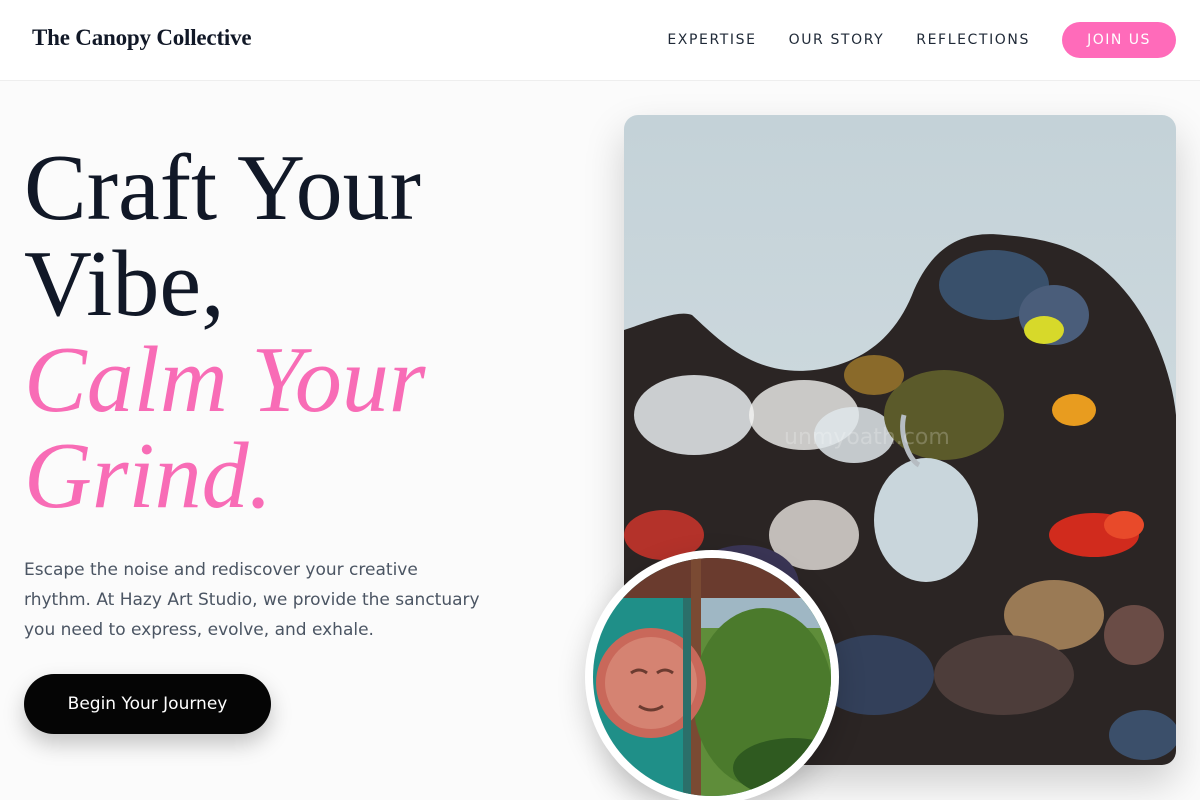 The height and width of the screenshot is (800, 1200). Describe the element at coordinates (867, 437) in the screenshot. I see `image-watermark: unmyoath.com` at that location.